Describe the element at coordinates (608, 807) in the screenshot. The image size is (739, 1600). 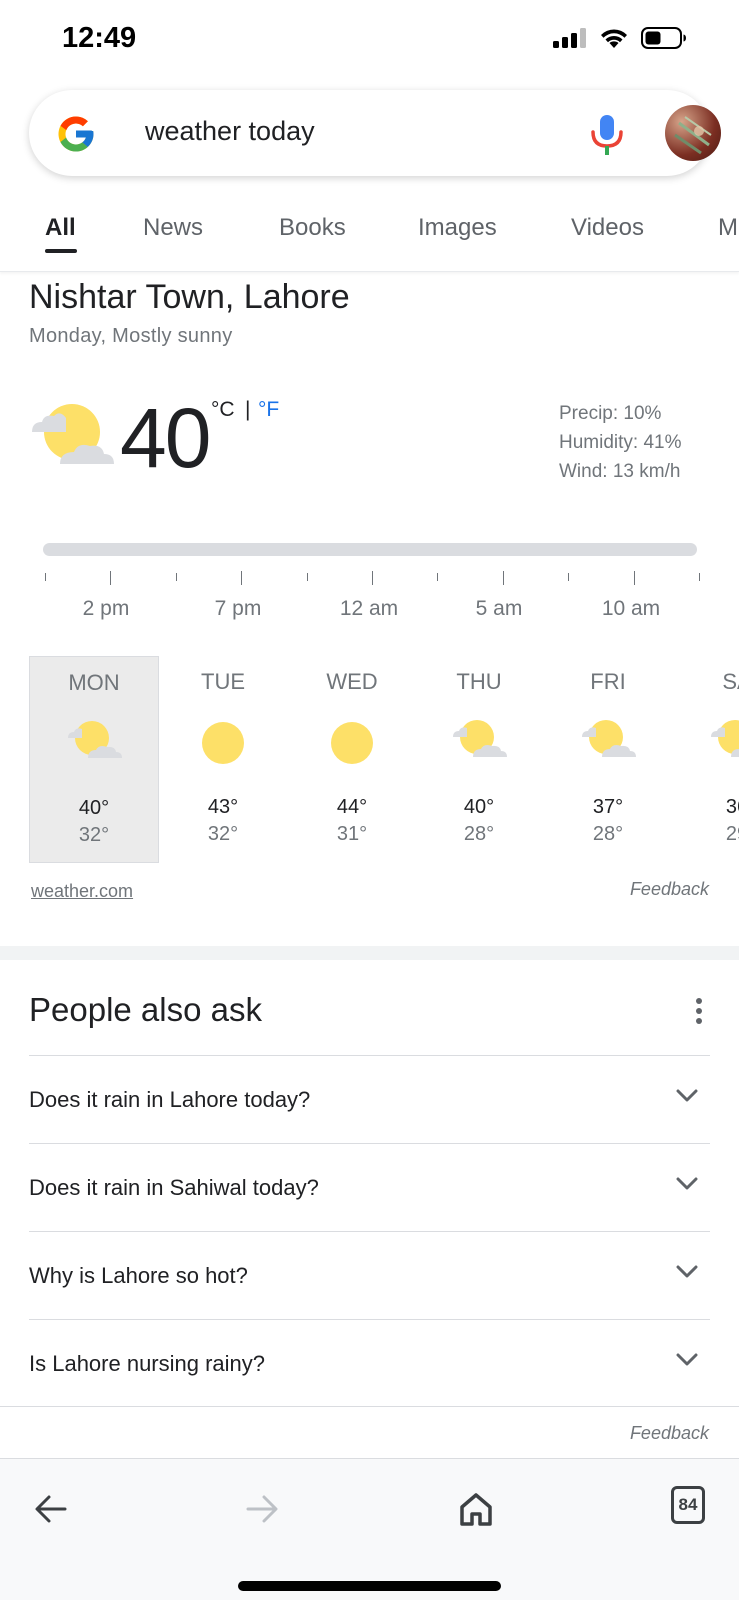
I see `day-high: 37°` at that location.